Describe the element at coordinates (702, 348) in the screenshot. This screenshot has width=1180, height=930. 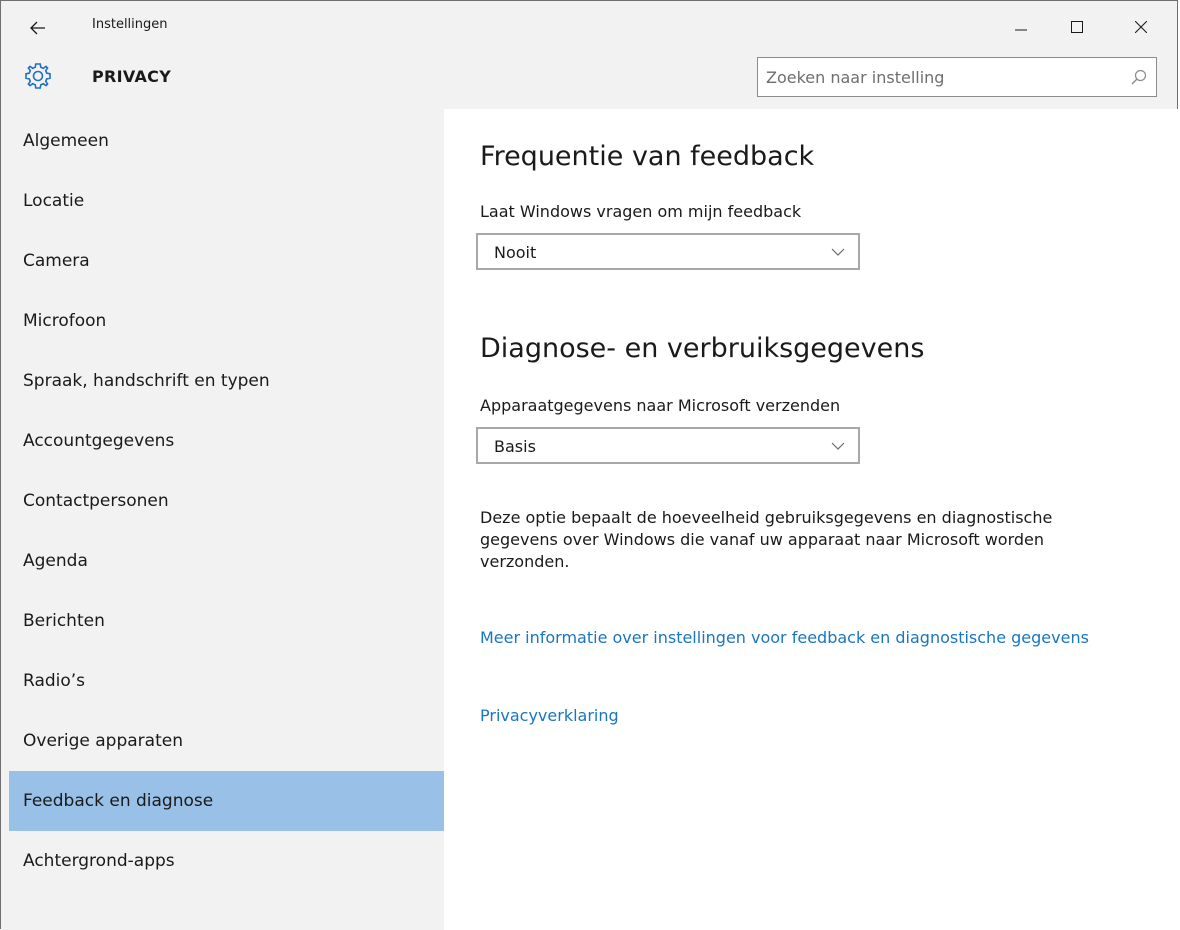
I see `diagnostics-heading: Diagnose- en verbruiksgegevens` at that location.